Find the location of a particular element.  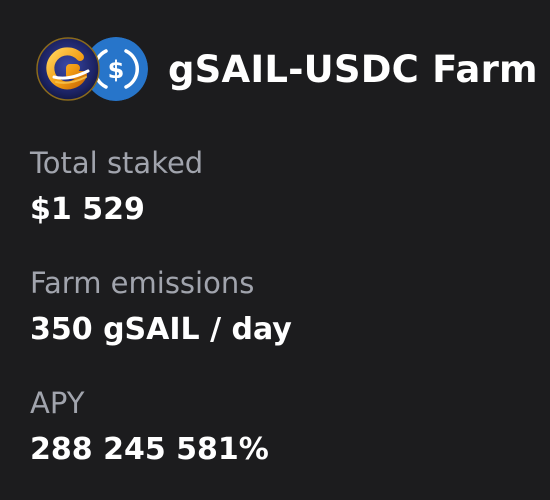

farm-title: gSAIL-USDC Farm is located at coordinates (353, 69).